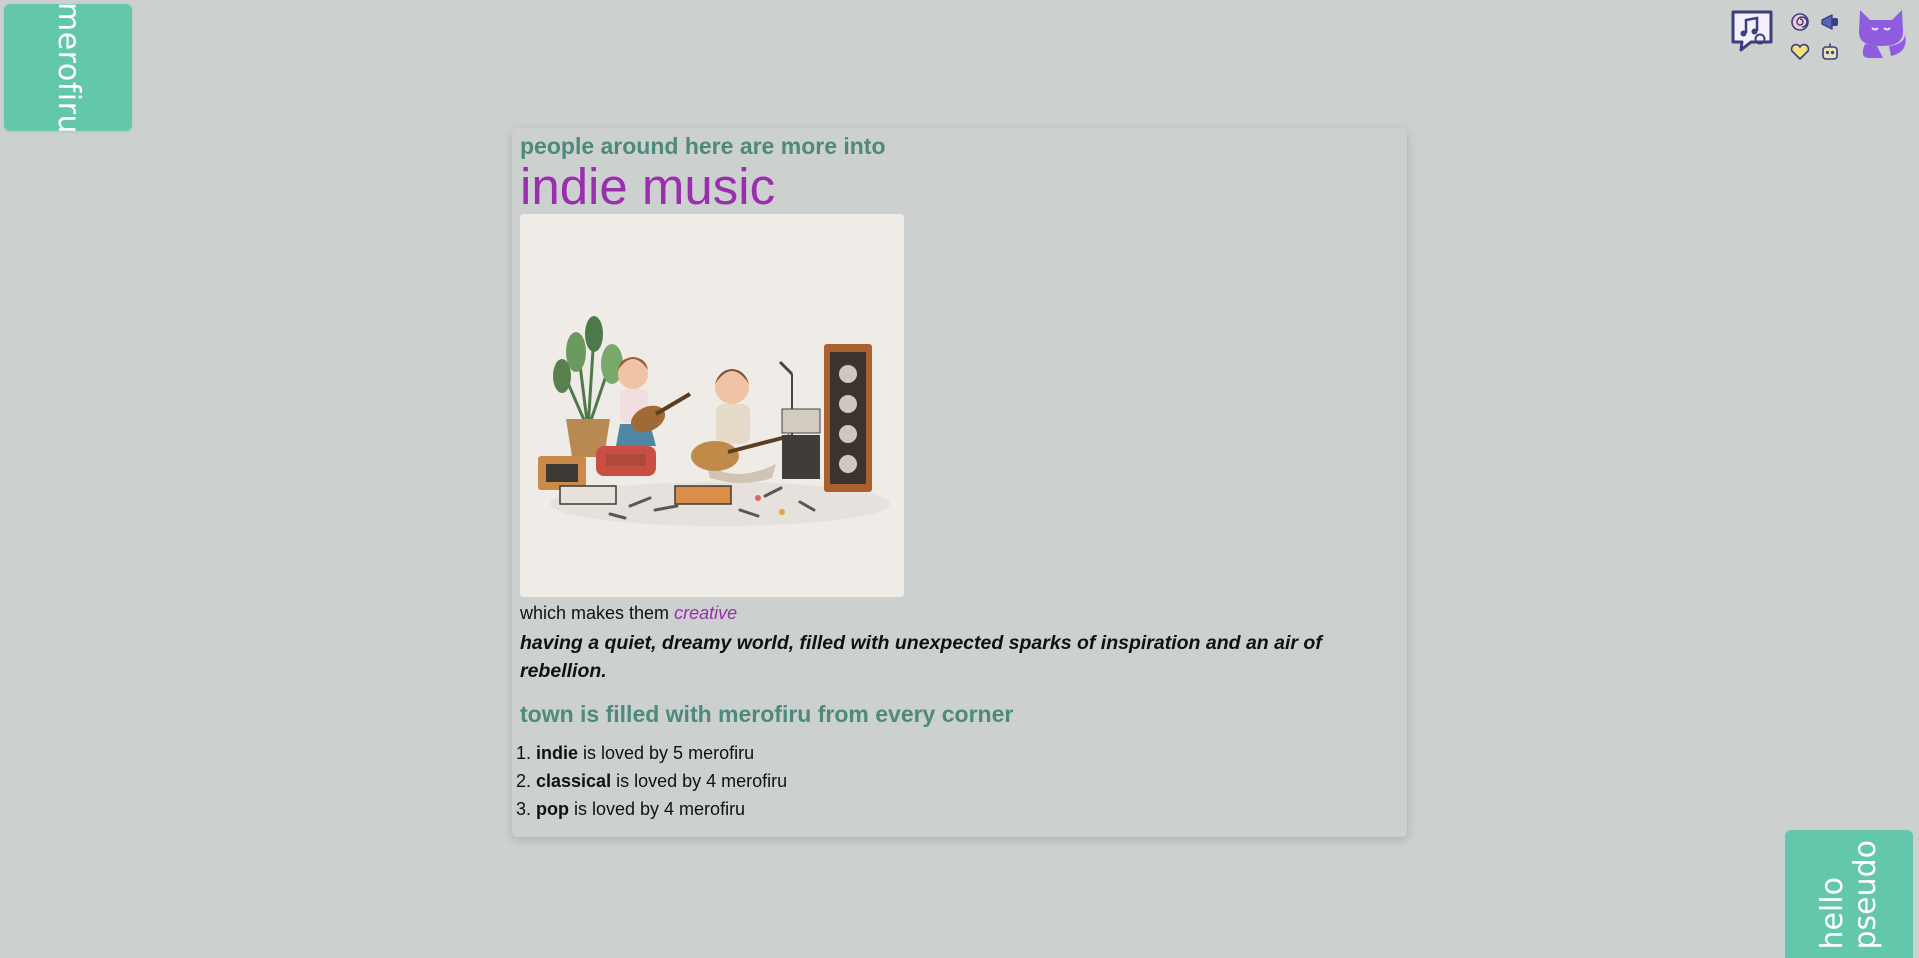  I want to click on heart-icon, so click(1800, 52).